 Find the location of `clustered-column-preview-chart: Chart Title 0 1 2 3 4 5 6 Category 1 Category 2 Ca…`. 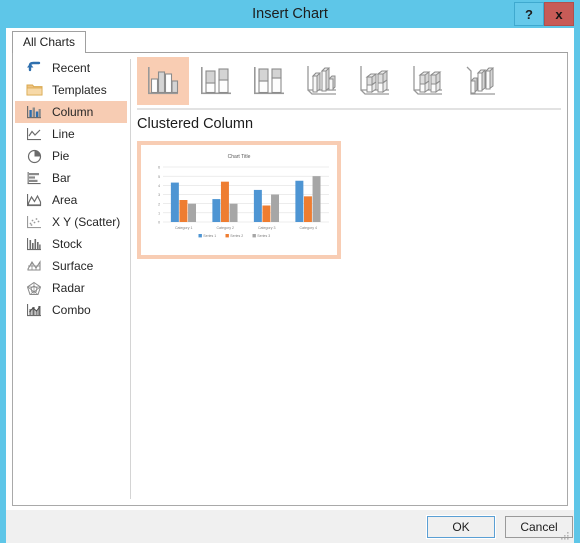

clustered-column-preview-chart: Chart Title 0 1 2 3 4 5 6 Category 1 Category 2 Ca… is located at coordinates (243, 196).